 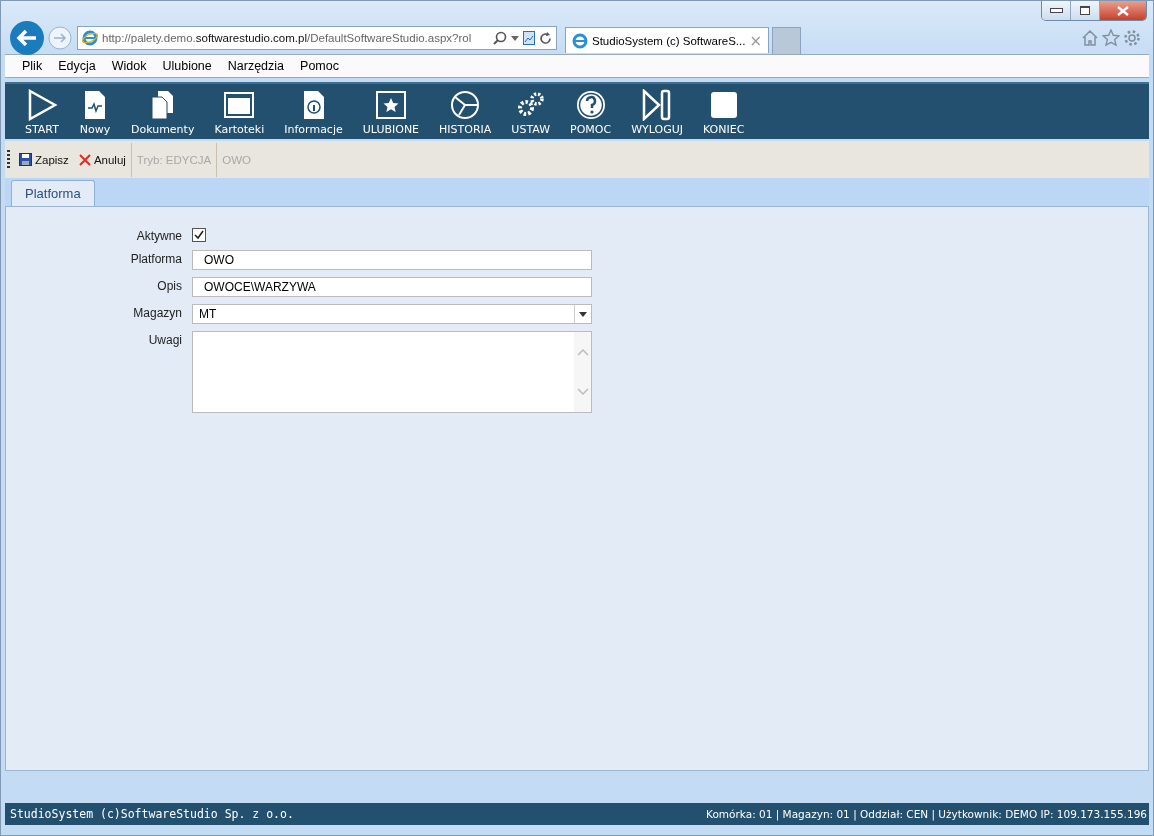 What do you see at coordinates (256, 66) in the screenshot?
I see `menu-item: Narzędzia` at bounding box center [256, 66].